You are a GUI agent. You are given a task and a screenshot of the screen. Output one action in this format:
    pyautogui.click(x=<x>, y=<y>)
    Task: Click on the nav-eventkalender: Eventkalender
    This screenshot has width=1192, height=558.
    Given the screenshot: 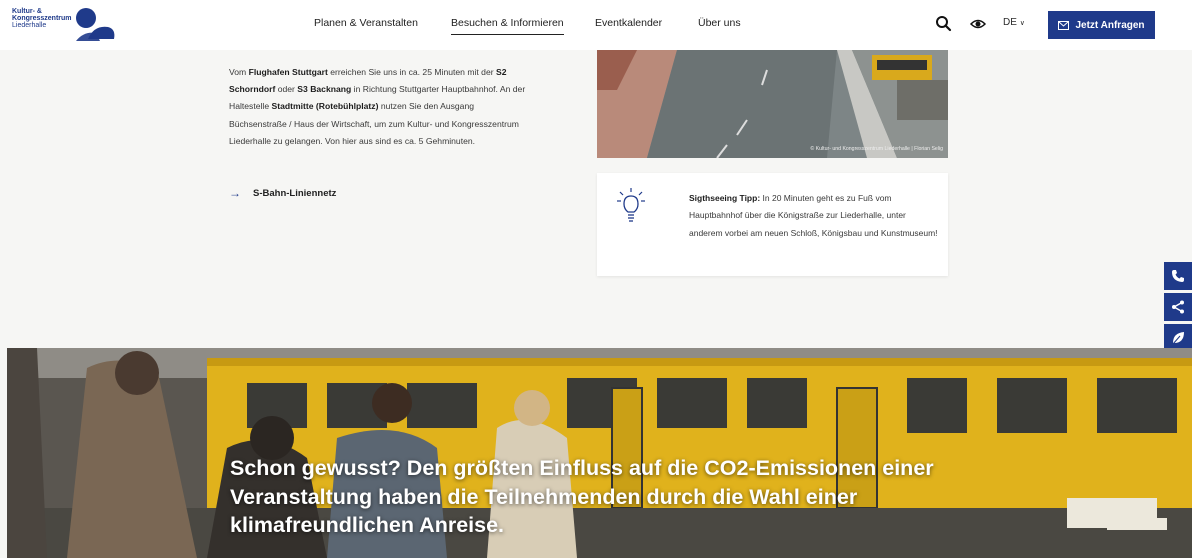 What is the action you would take?
    pyautogui.click(x=628, y=23)
    